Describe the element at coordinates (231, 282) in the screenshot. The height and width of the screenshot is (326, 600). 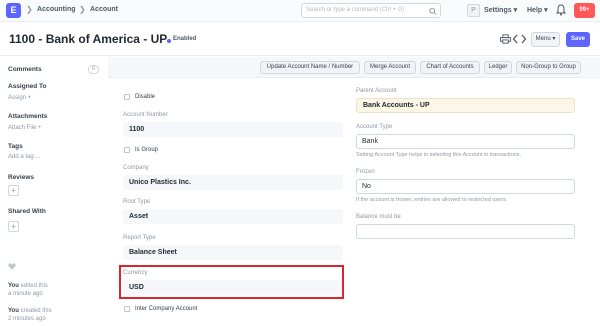
I see `currency-highlight-box` at that location.